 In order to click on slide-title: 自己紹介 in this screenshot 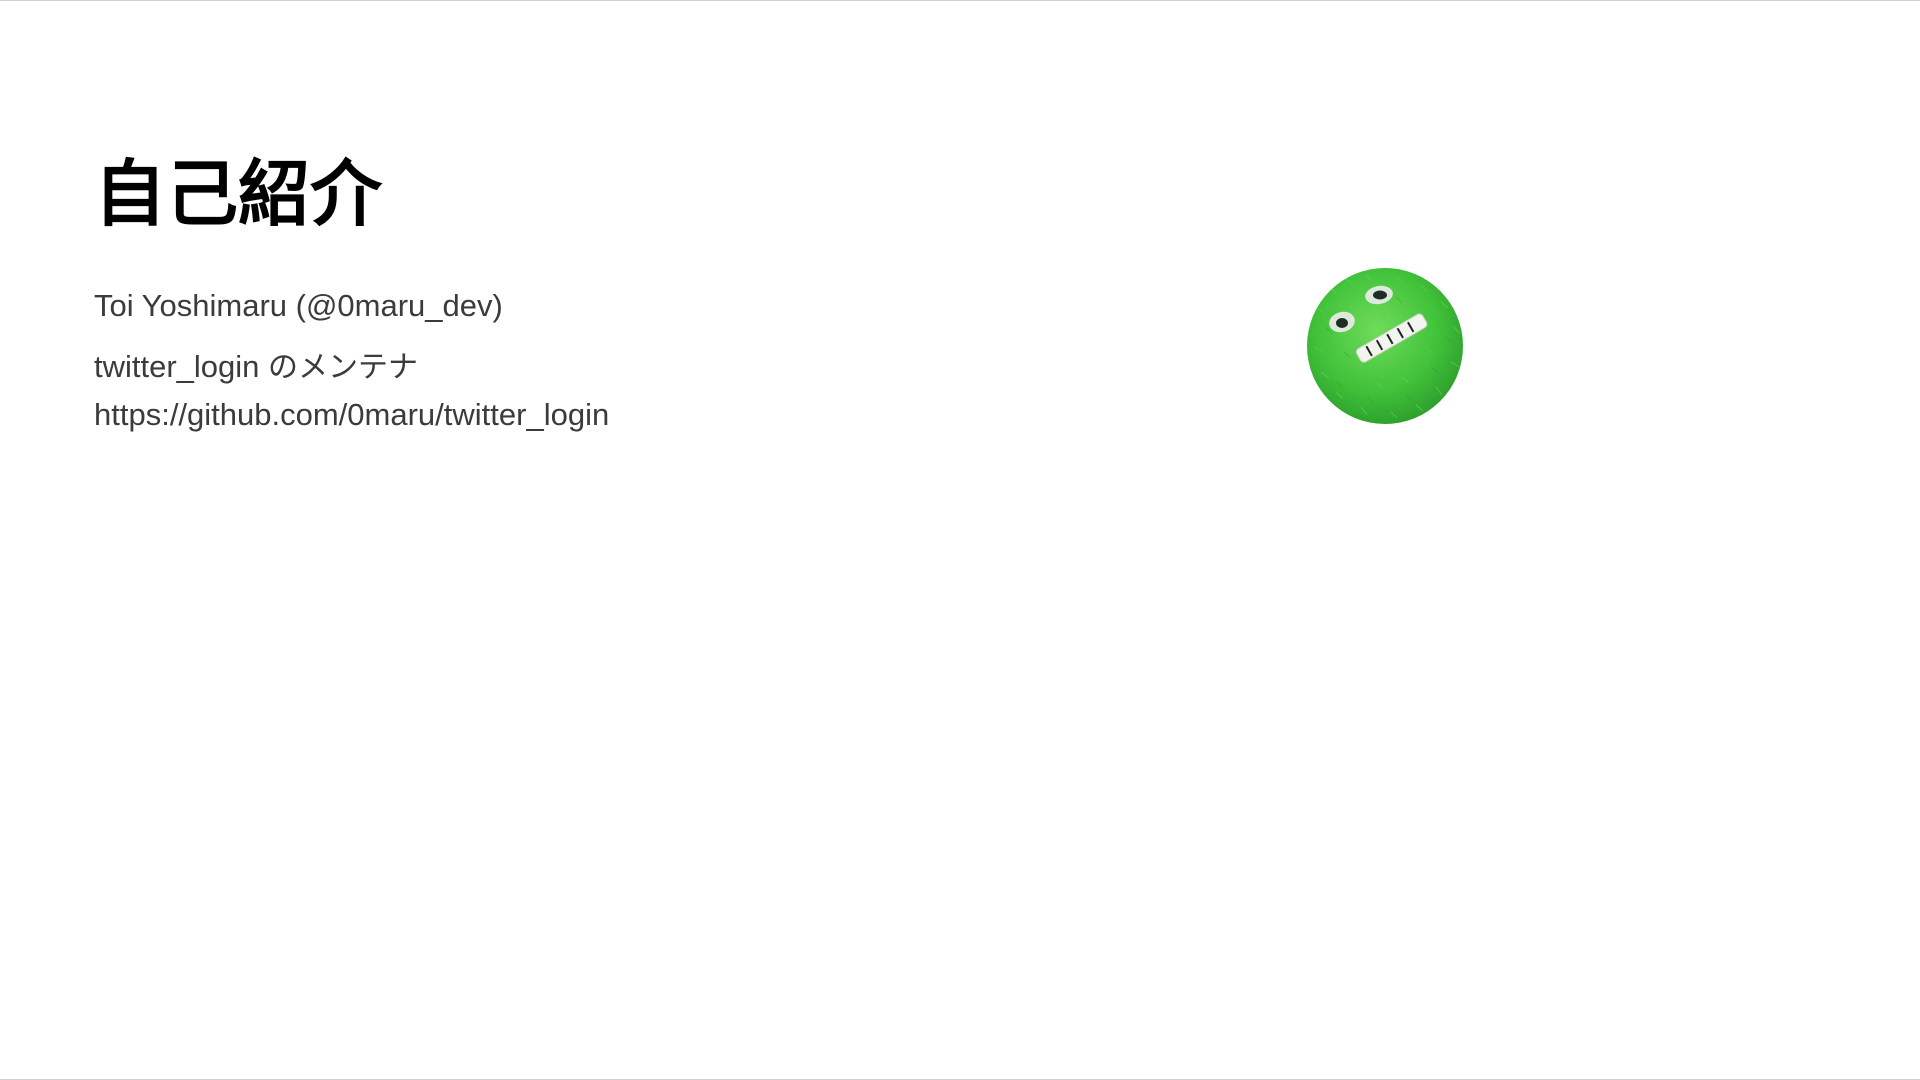, I will do `click(238, 194)`.